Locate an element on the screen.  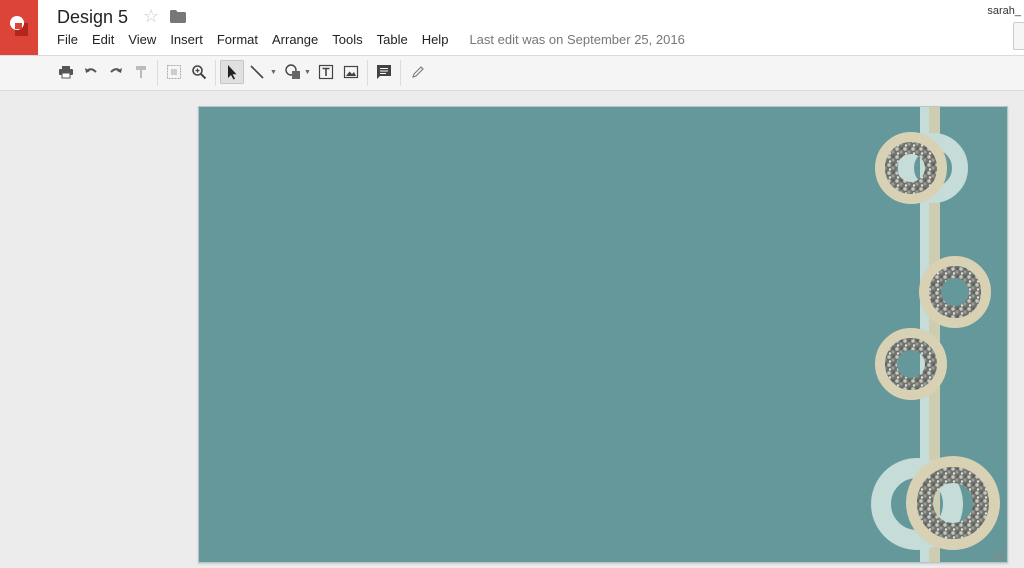
paint-format-button is located at coordinates (141, 72).